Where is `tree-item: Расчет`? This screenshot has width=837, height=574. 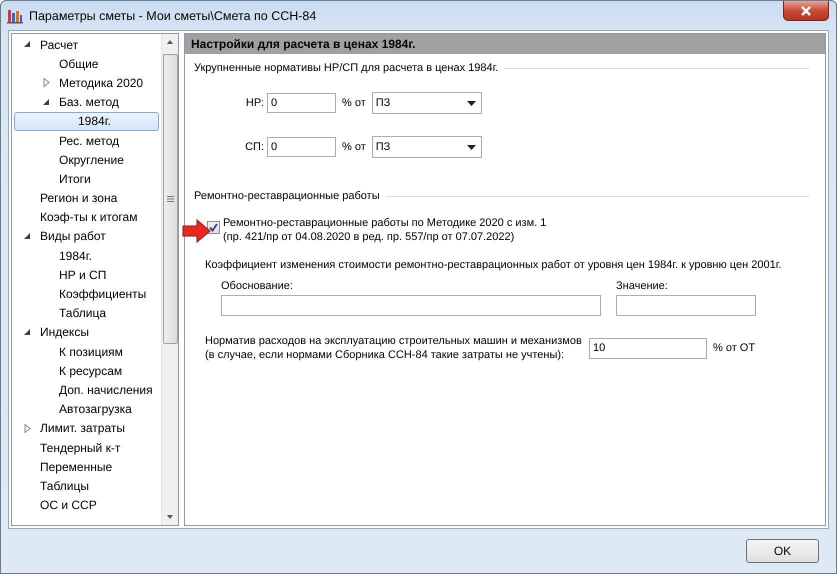
tree-item: Расчет is located at coordinates (86, 44).